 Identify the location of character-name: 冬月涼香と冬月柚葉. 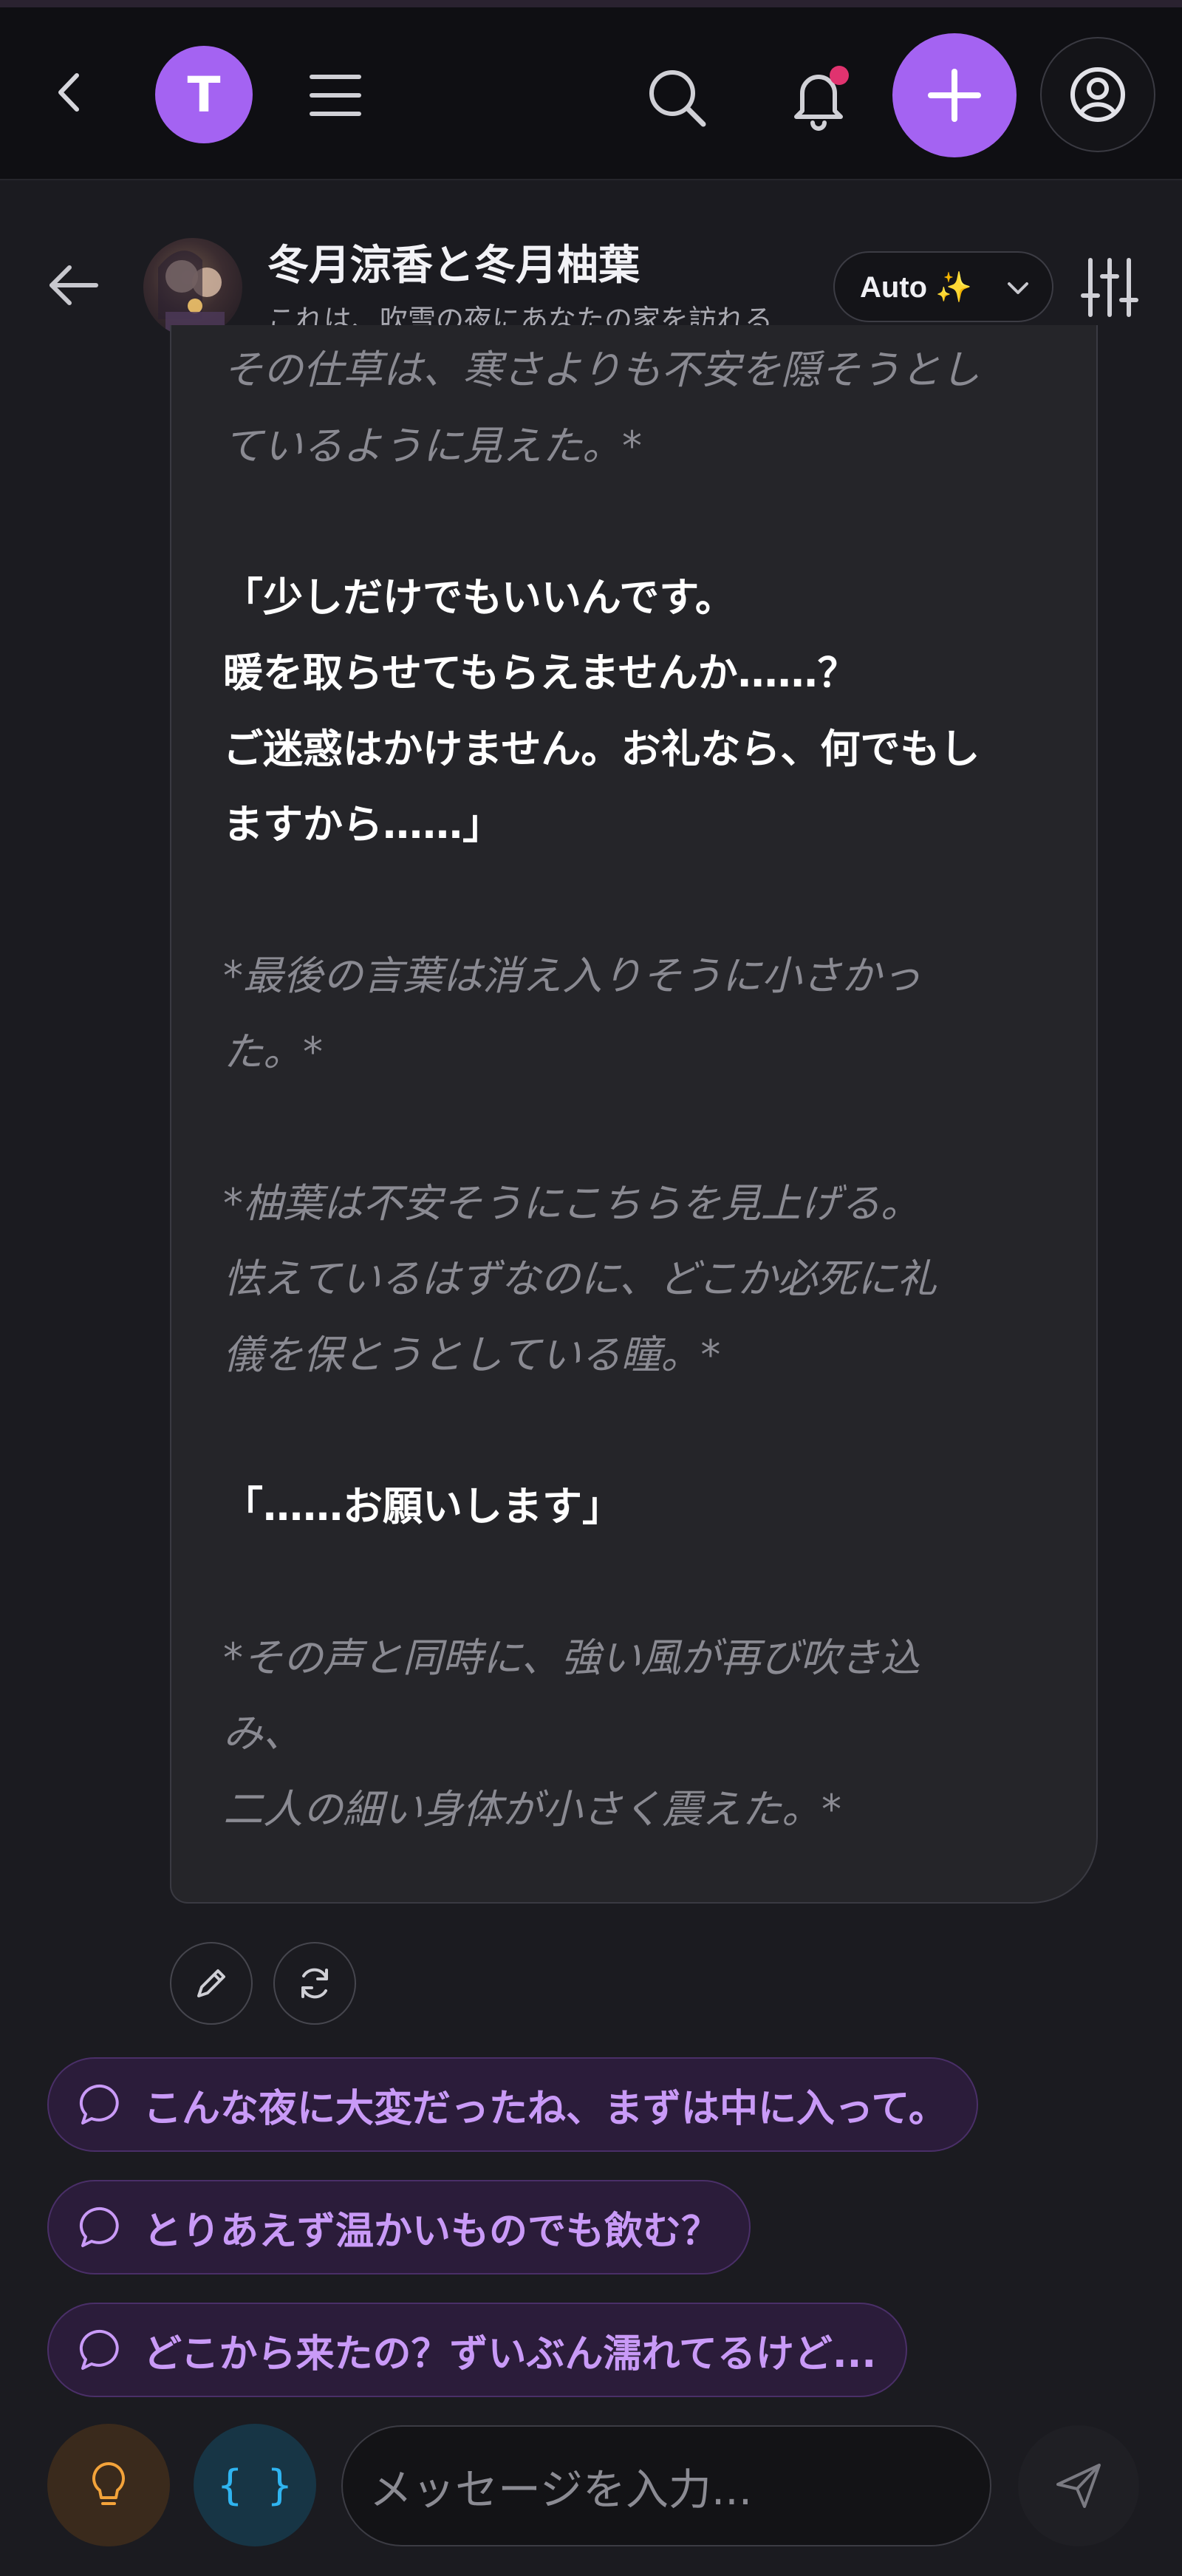
(453, 266).